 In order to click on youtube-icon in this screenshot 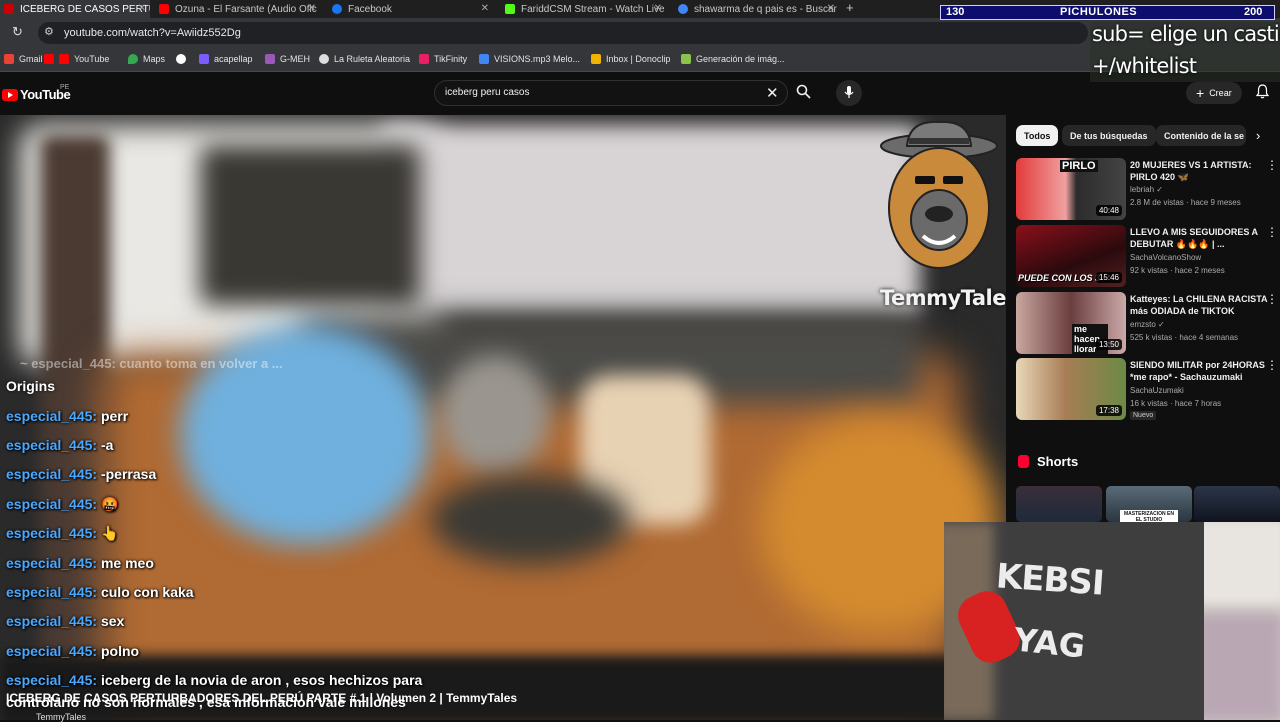, I will do `click(49, 59)`.